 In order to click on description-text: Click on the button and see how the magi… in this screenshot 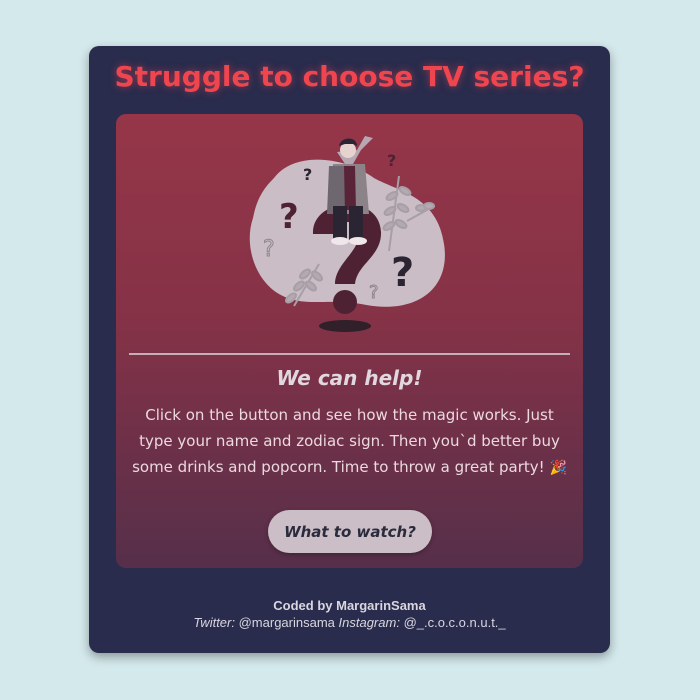, I will do `click(346, 441)`.